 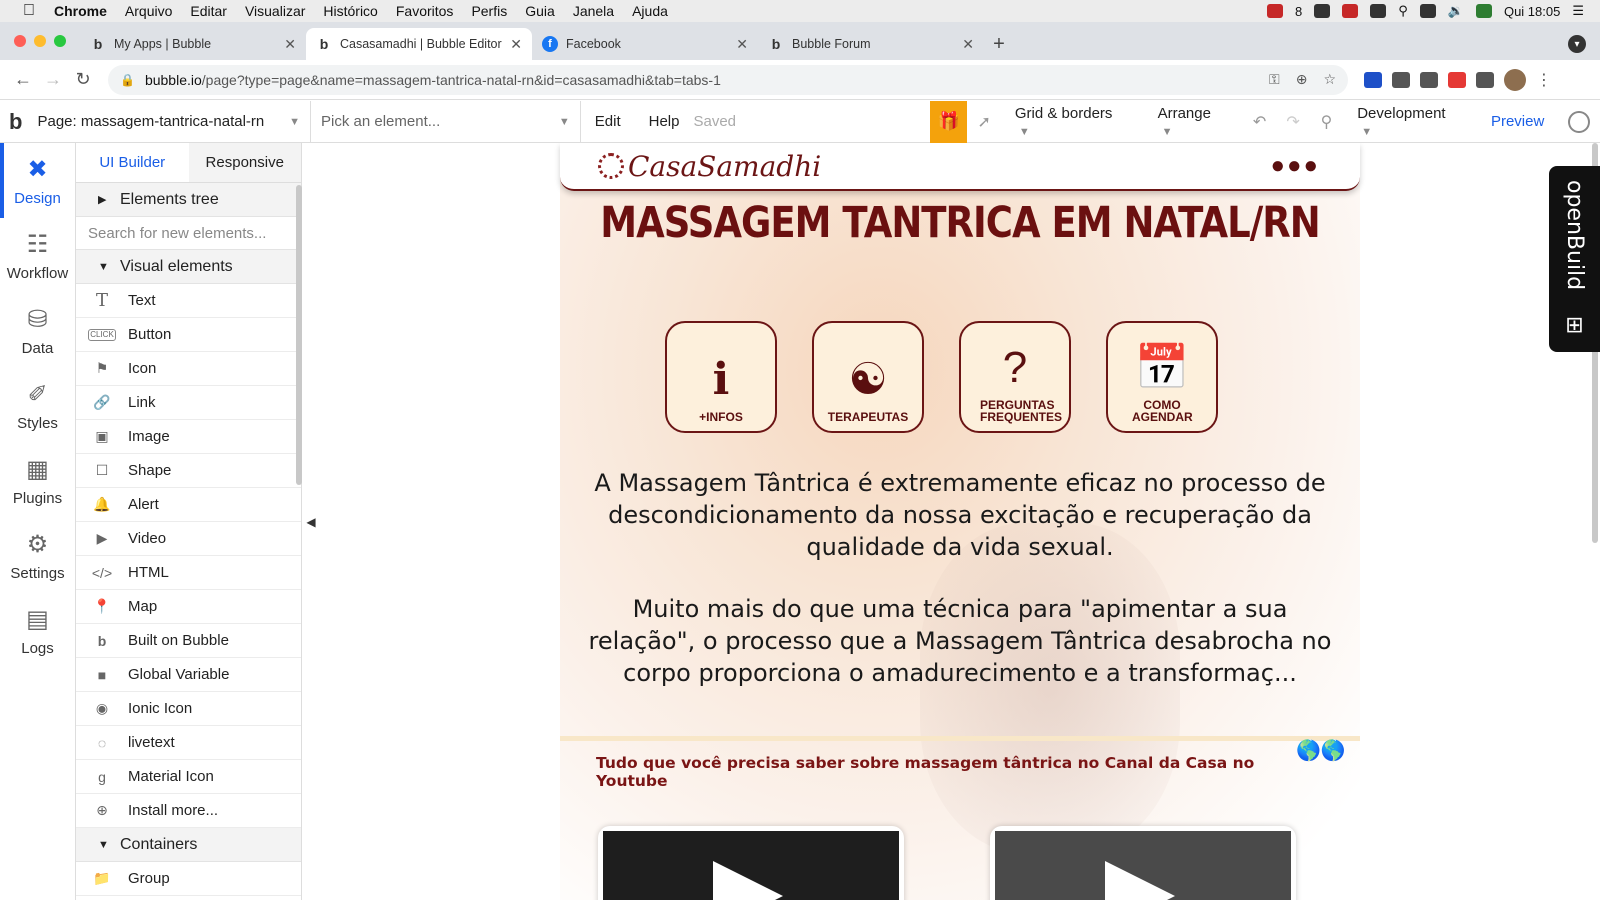 I want to click on menu-editar: Editar, so click(x=208, y=11).